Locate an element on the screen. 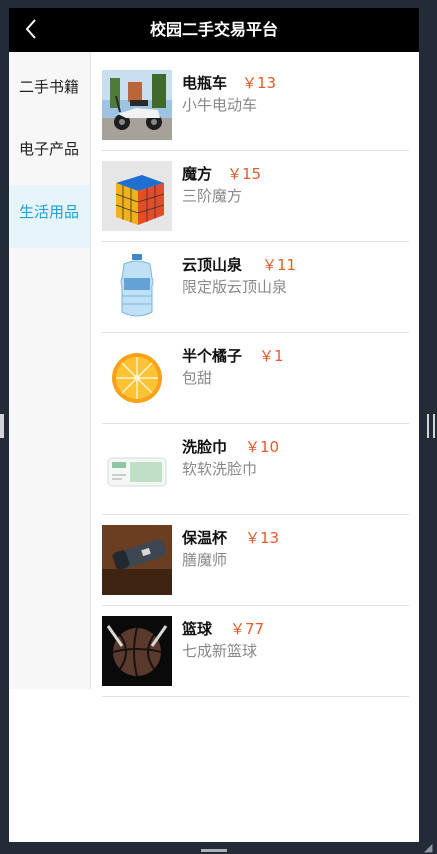 The width and height of the screenshot is (437, 854). resize-handle-bottom is located at coordinates (214, 850).